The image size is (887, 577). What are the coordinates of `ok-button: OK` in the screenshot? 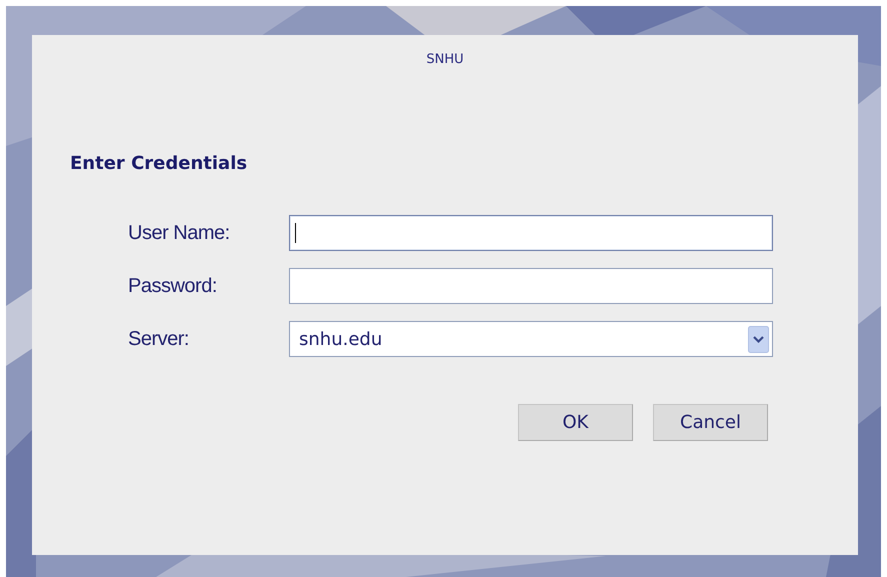 It's located at (575, 422).